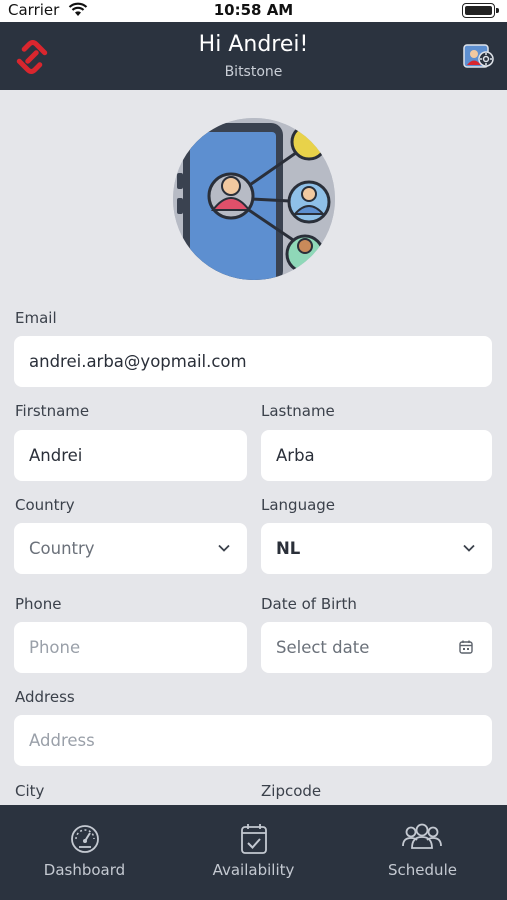 The image size is (507, 900). What do you see at coordinates (30, 791) in the screenshot?
I see `city-label: City` at bounding box center [30, 791].